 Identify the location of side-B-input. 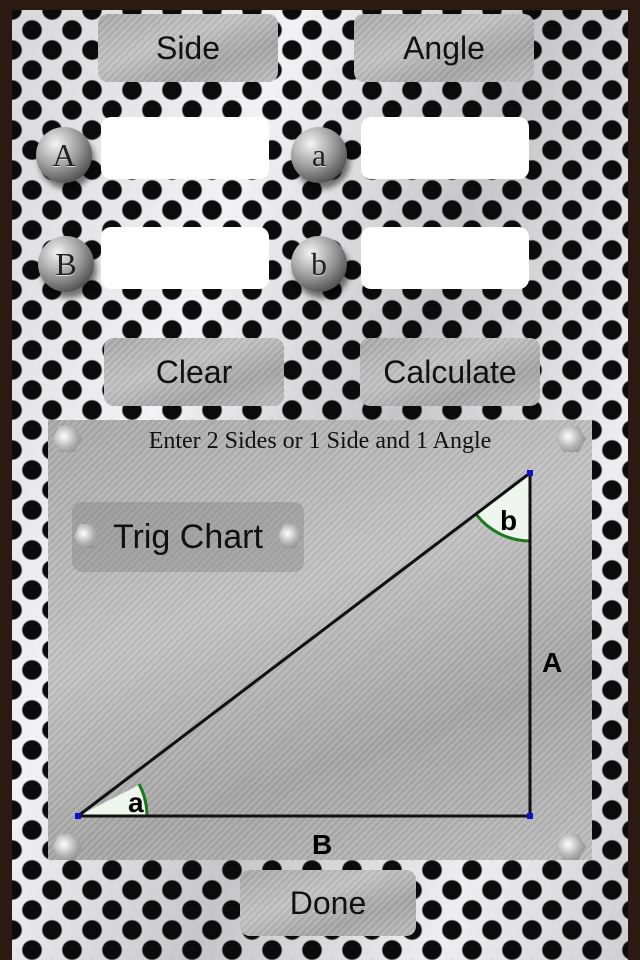
(185, 258).